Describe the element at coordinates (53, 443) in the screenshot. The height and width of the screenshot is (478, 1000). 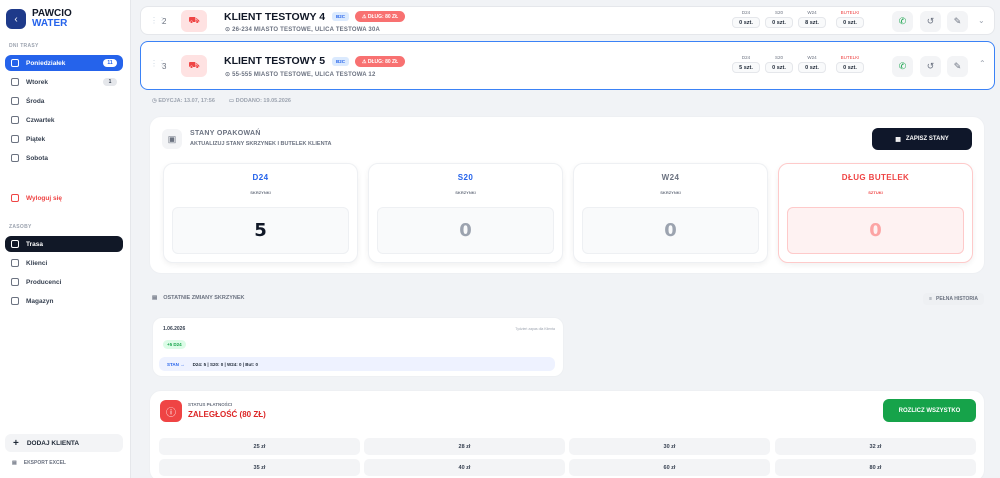
I see `add-client-label: DODAJ KLIENTA` at that location.